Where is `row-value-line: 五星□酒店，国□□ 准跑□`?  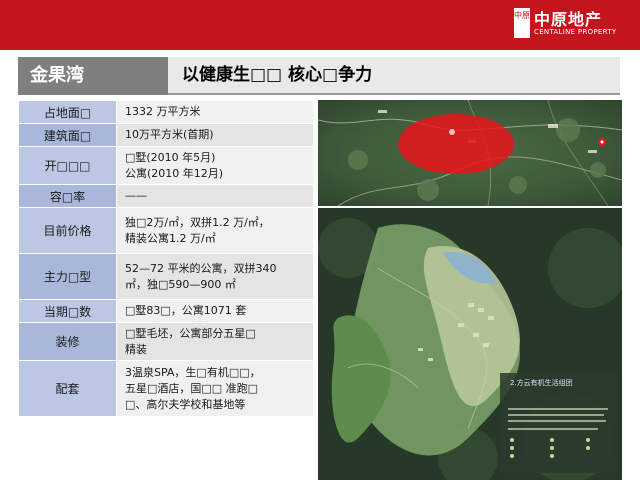 row-value-line: 五星□酒店，国□□ 准跑□ is located at coordinates (192, 388).